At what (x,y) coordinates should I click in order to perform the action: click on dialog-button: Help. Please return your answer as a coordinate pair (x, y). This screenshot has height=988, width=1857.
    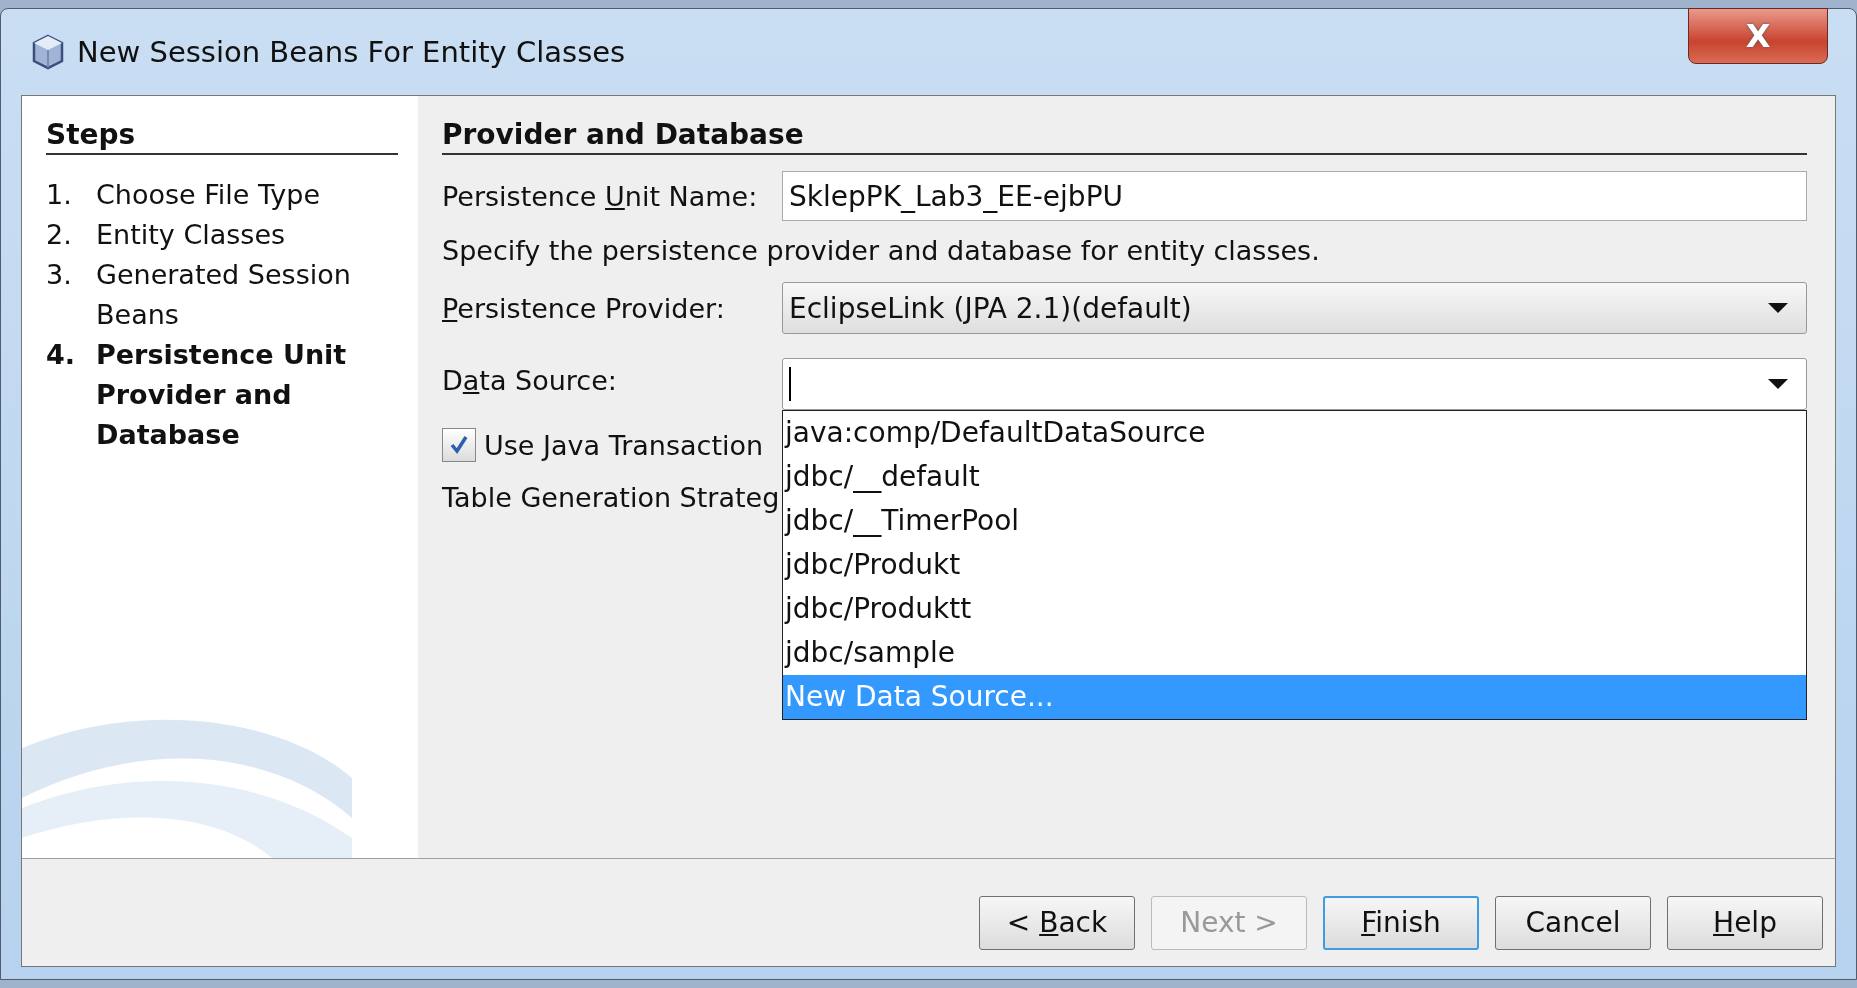
    Looking at the image, I should click on (1745, 922).